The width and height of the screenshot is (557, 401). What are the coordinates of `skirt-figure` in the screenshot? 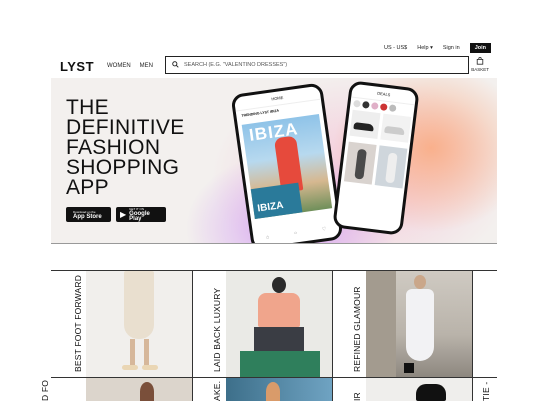 It's located at (139, 305).